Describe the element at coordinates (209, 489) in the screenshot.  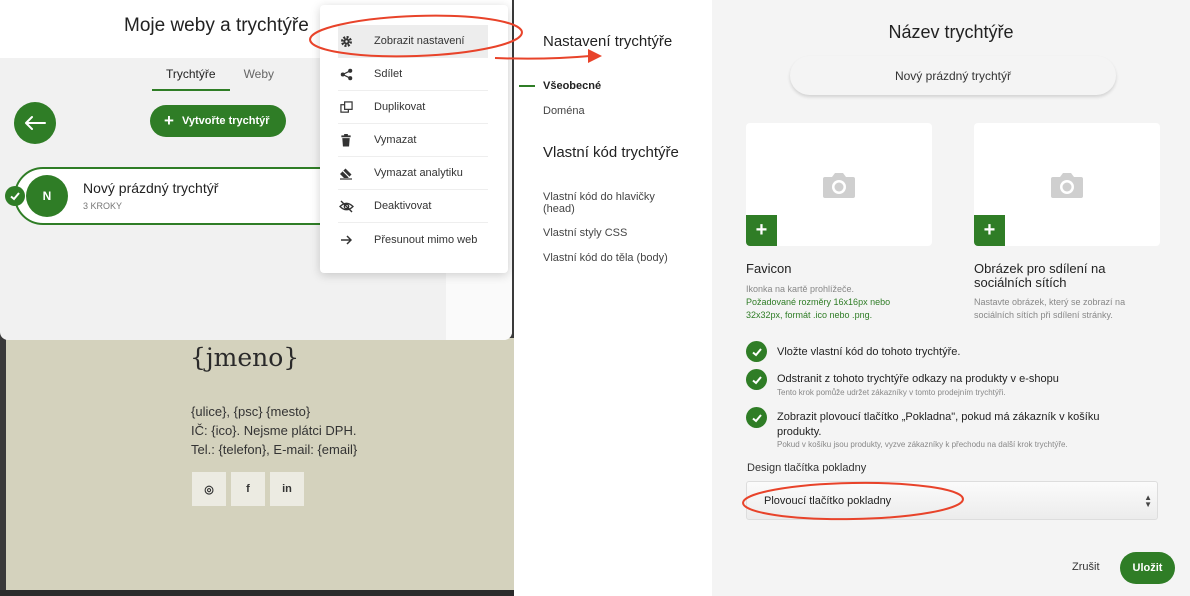
I see `instagram-icon: ◎` at that location.